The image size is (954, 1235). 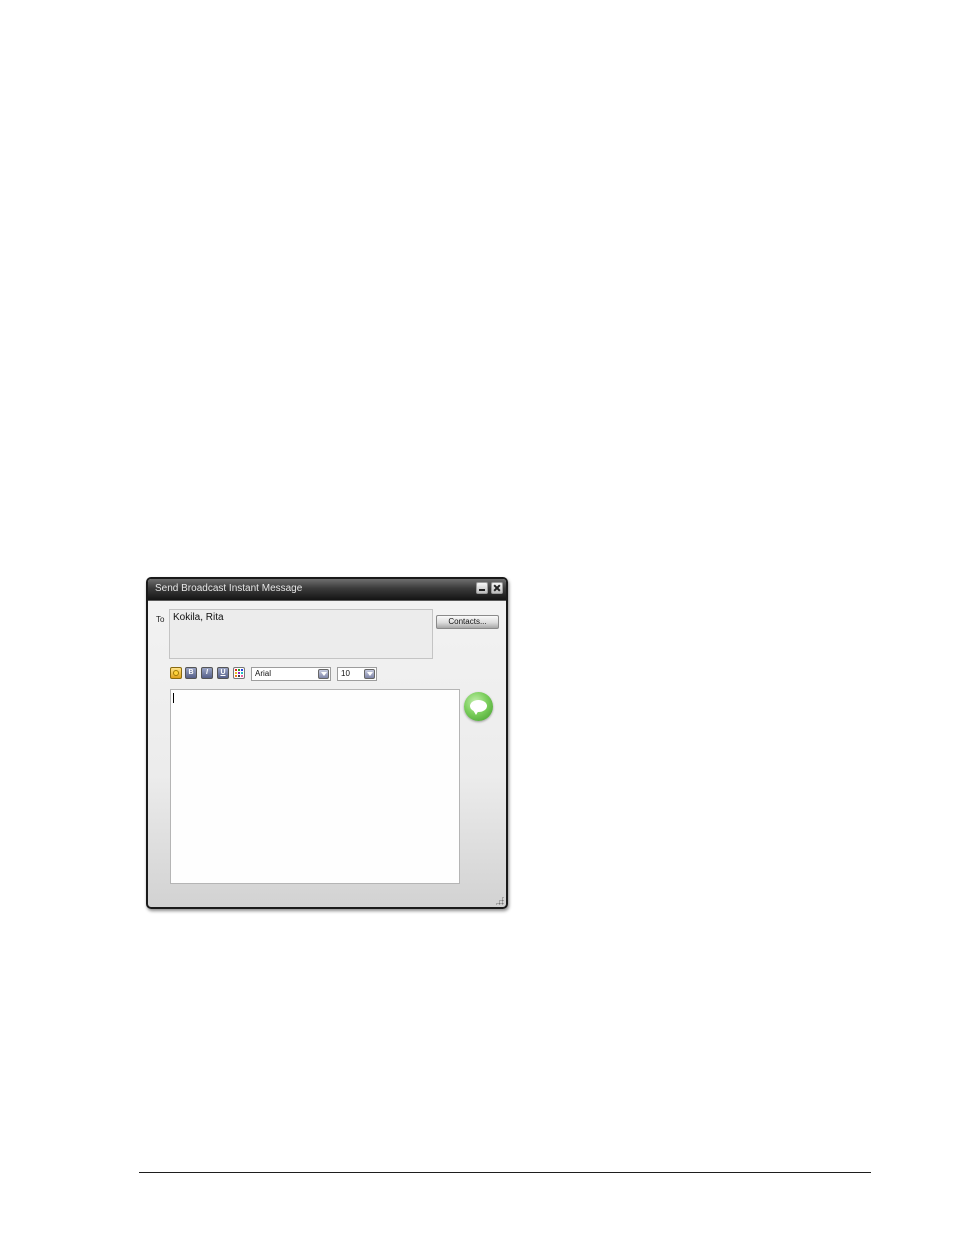 I want to click on recipients-field: Kokila, Rita, so click(x=301, y=634).